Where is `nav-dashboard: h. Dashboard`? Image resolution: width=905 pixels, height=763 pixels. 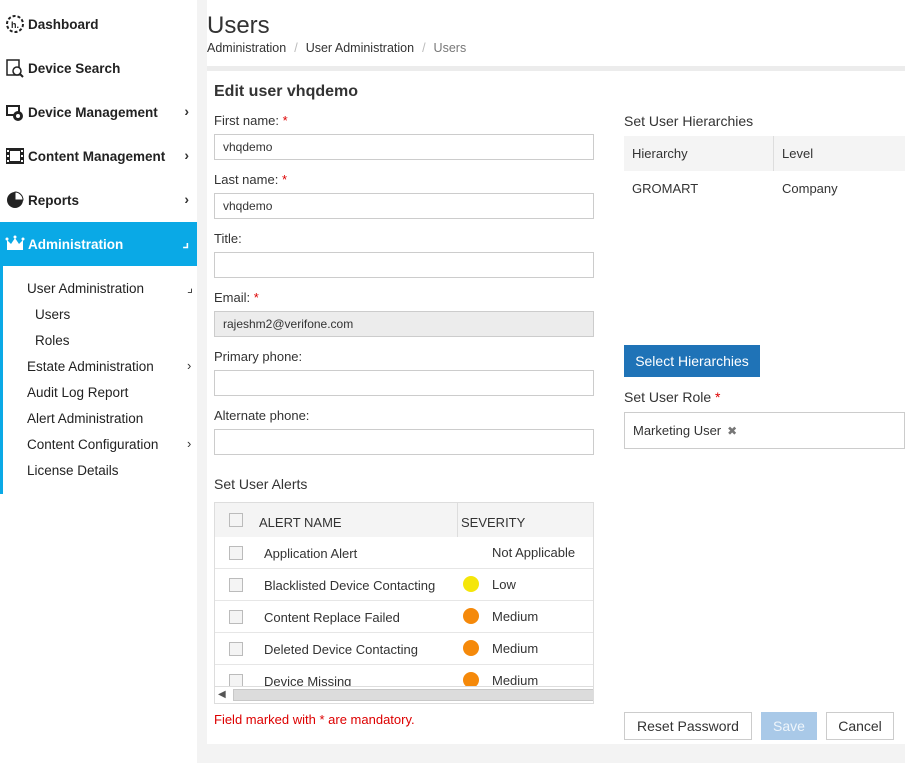
nav-dashboard: h. Dashboard is located at coordinates (98, 24).